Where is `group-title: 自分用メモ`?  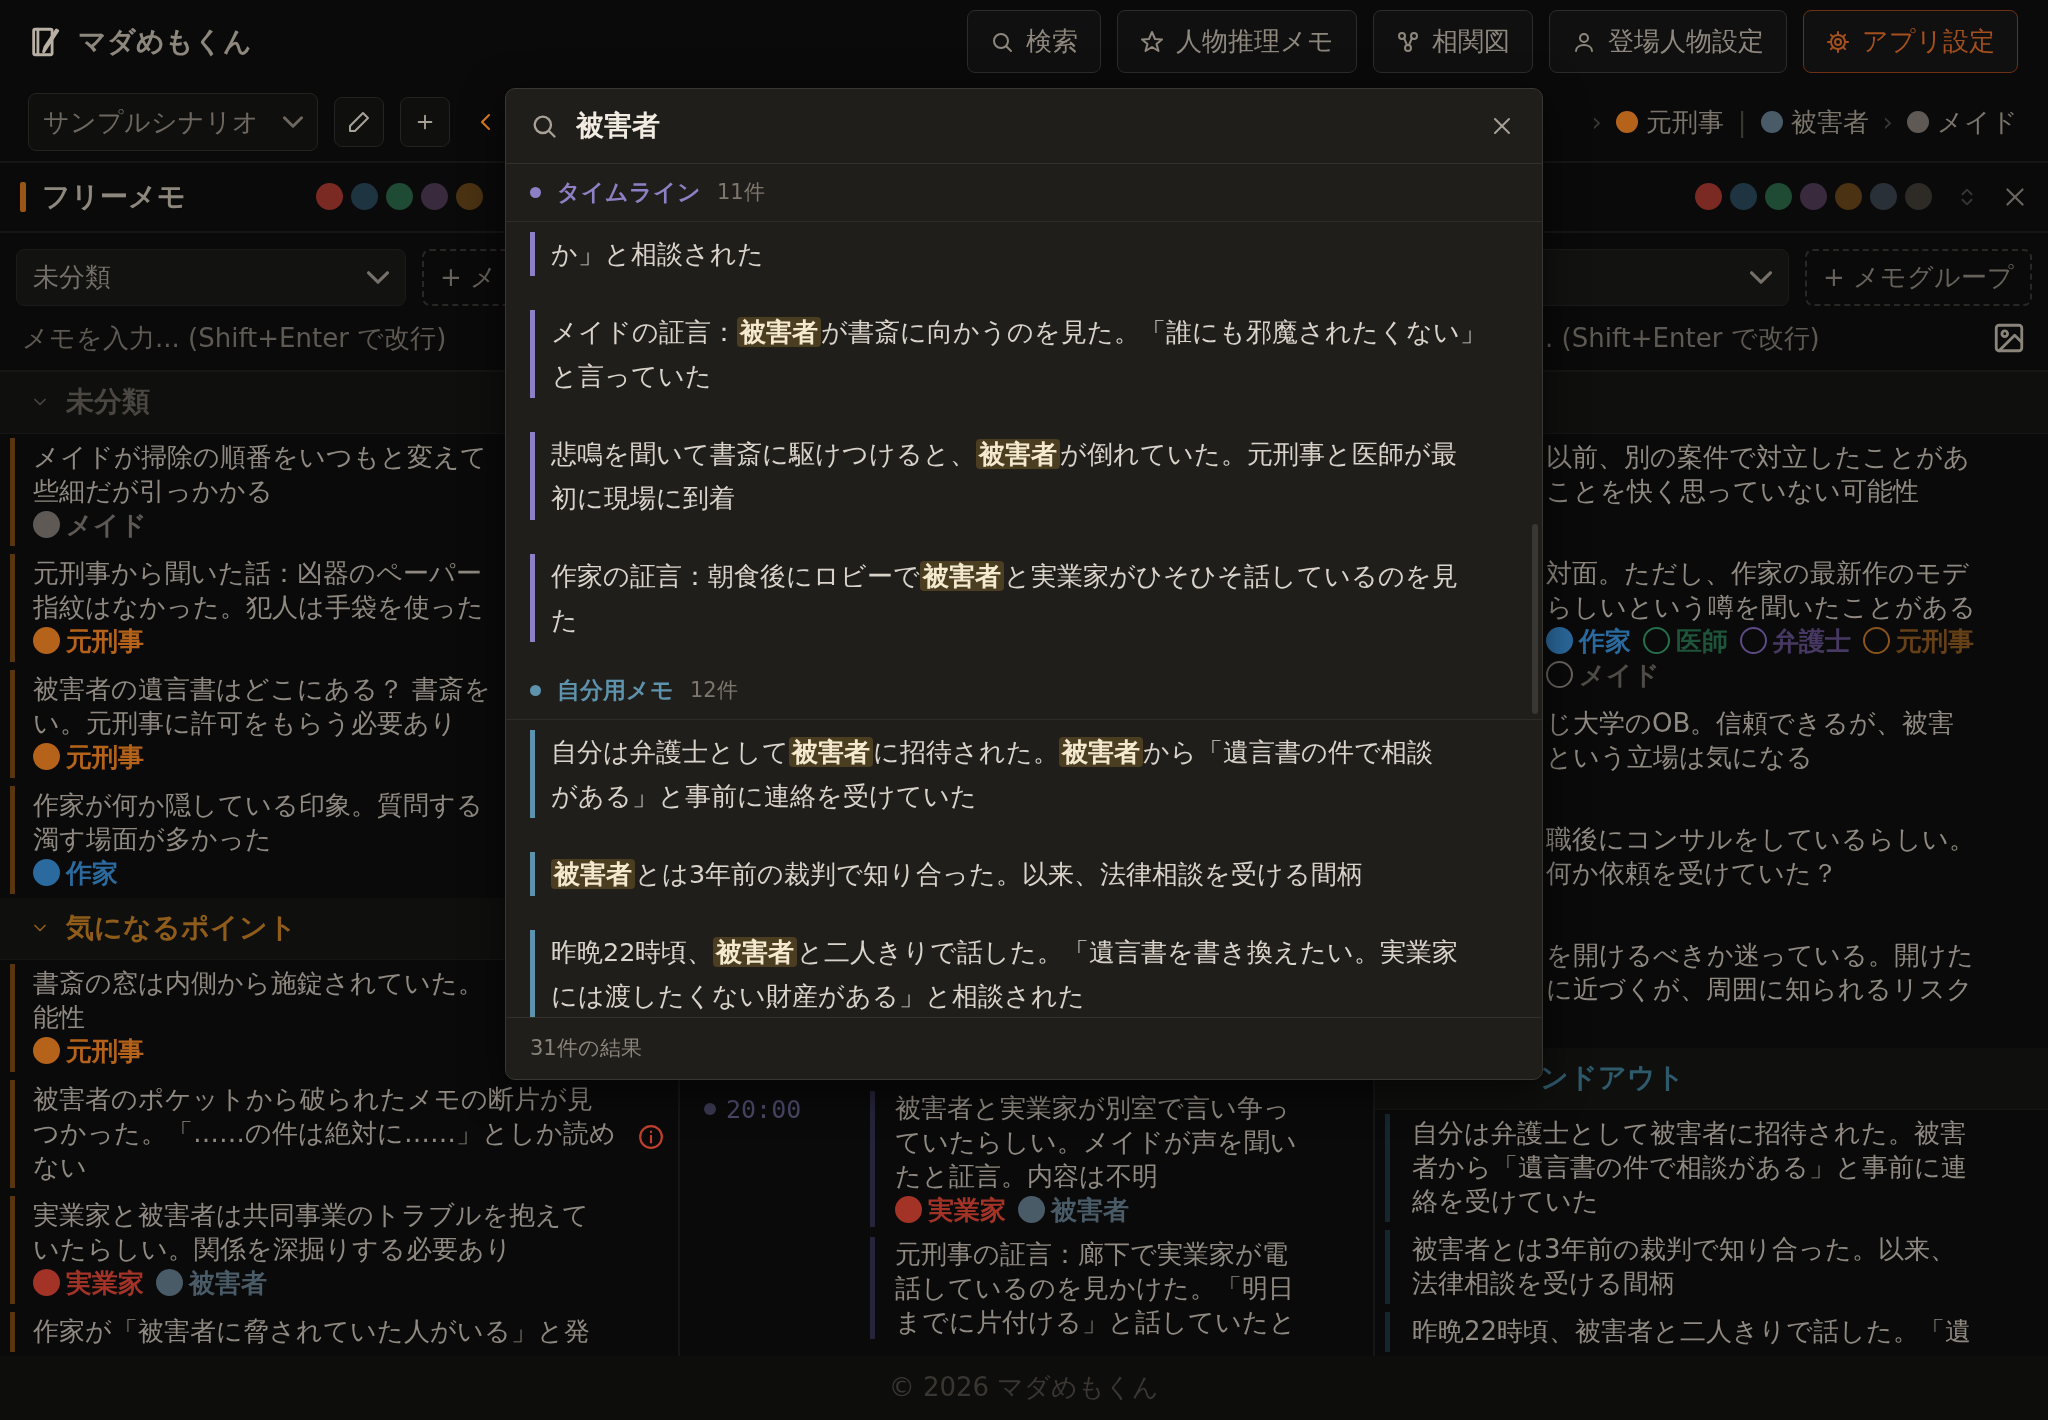
group-title: 自分用メモ is located at coordinates (615, 691).